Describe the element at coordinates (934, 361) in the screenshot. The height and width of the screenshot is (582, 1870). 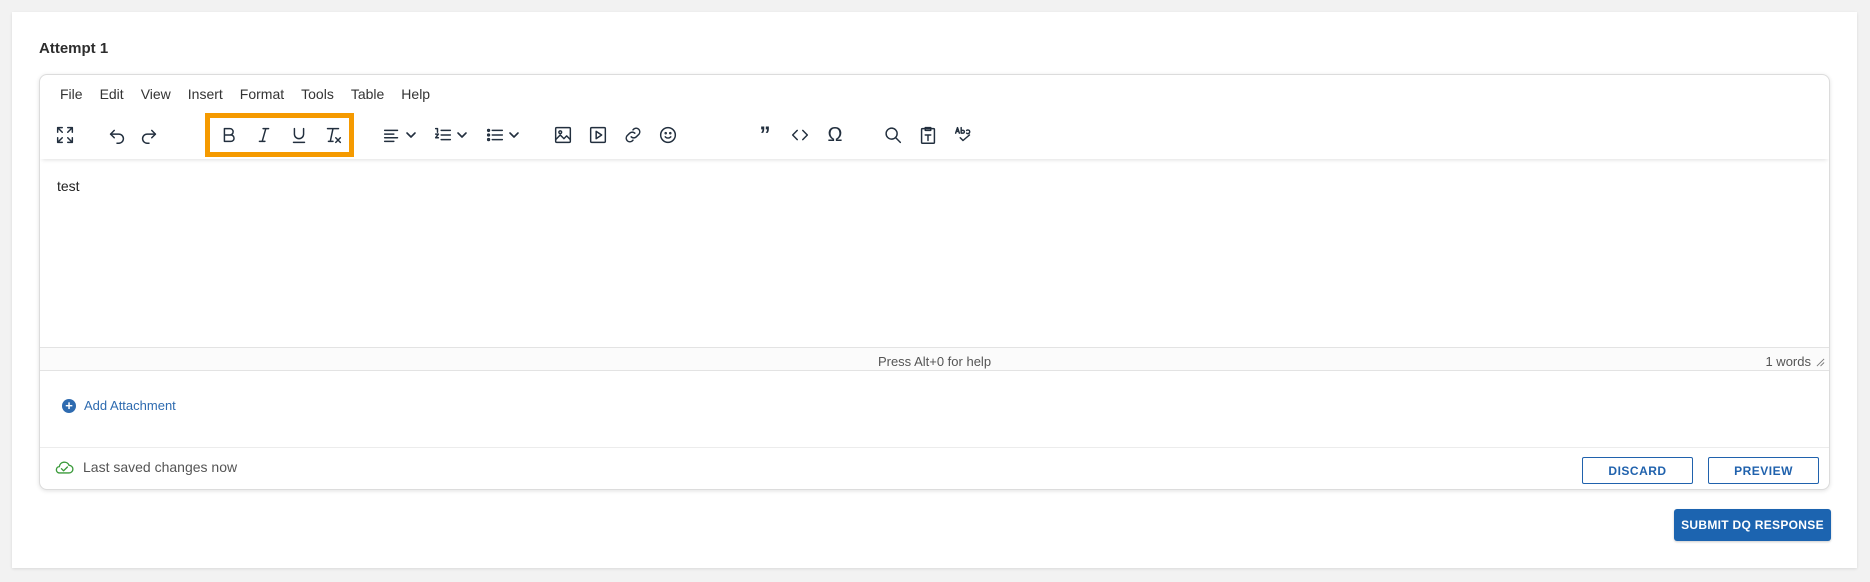
I see `status-help-text: Press Alt+0 for help` at that location.